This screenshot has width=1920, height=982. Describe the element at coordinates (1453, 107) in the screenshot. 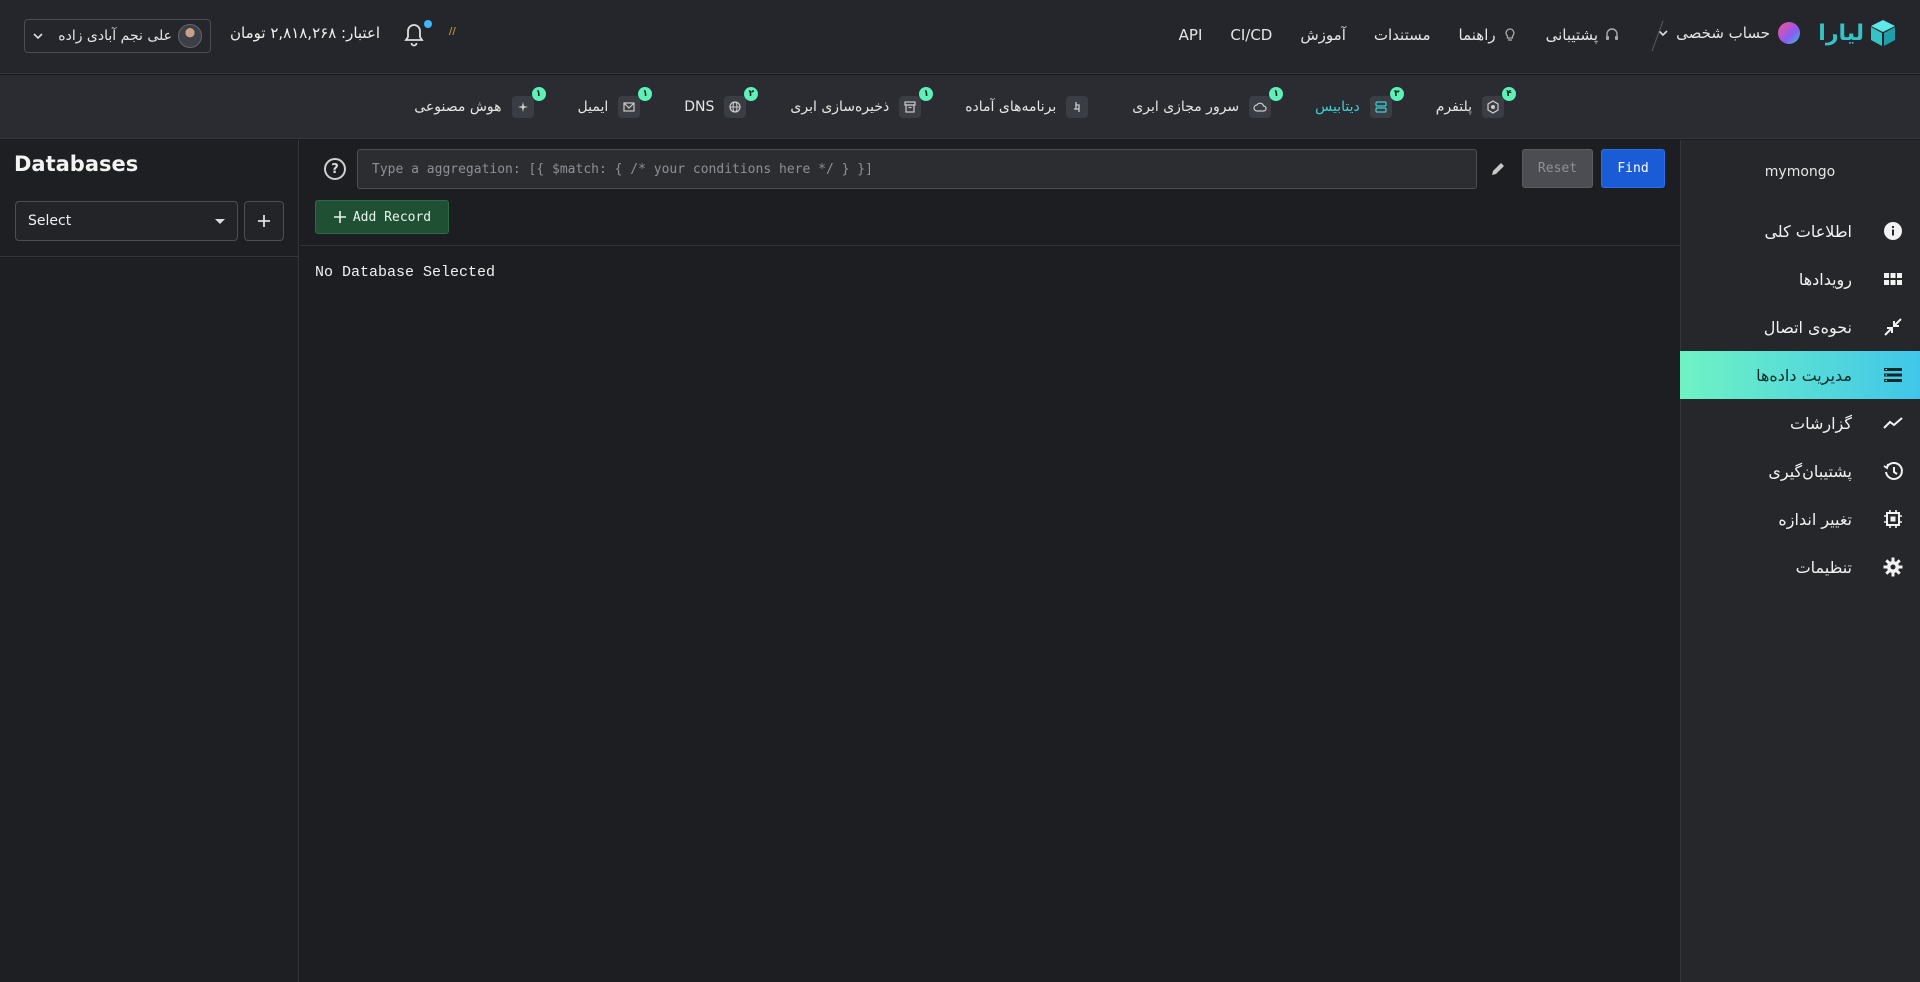

I see `service-label: پلتفرم` at that location.